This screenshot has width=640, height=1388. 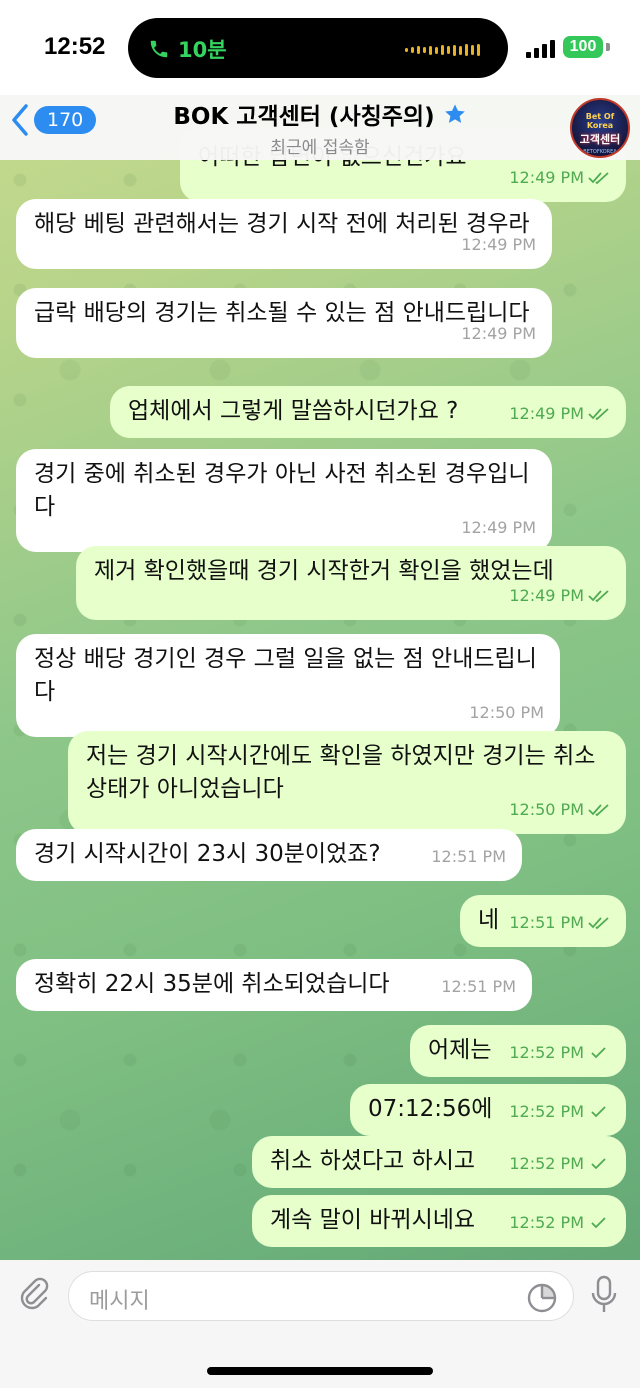 I want to click on back-button: 170, so click(x=53, y=120).